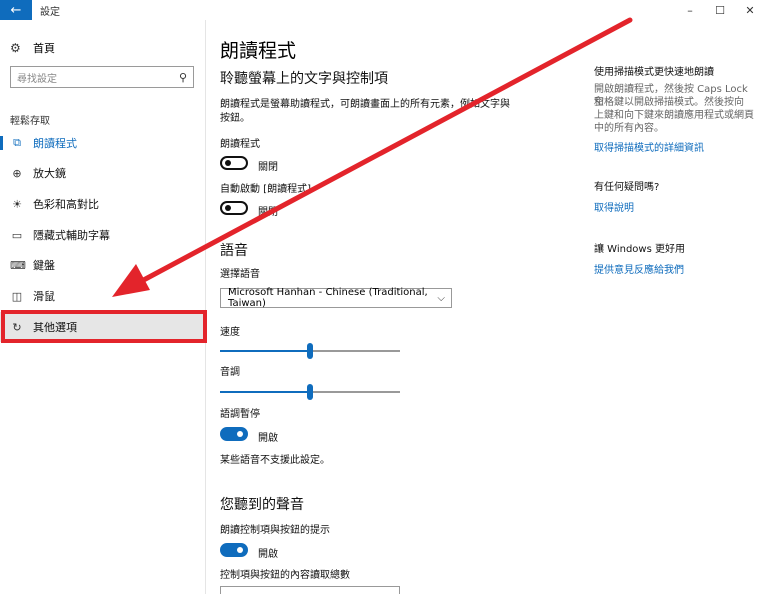 The image size is (764, 594). Describe the element at coordinates (268, 438) in the screenshot. I see `pause-state: 開啟` at that location.